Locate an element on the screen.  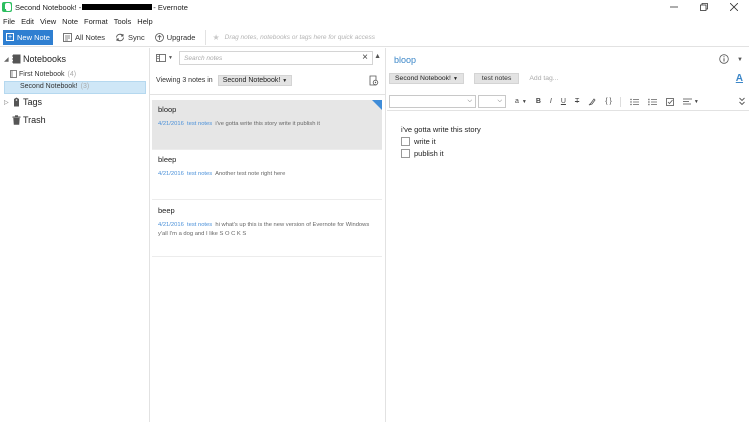
notebook-filter-dropdown: Second Notebook! ▼ is located at coordinates (255, 80).